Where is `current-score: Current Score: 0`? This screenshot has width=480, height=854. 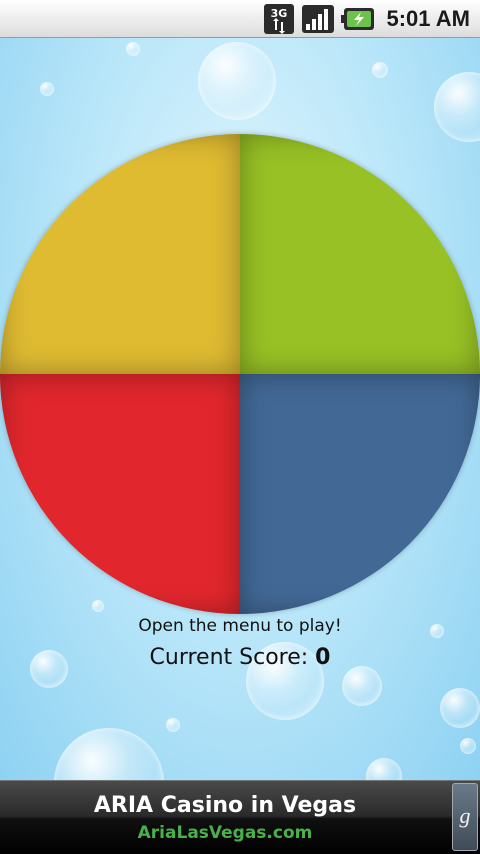
current-score: Current Score: 0 is located at coordinates (240, 657).